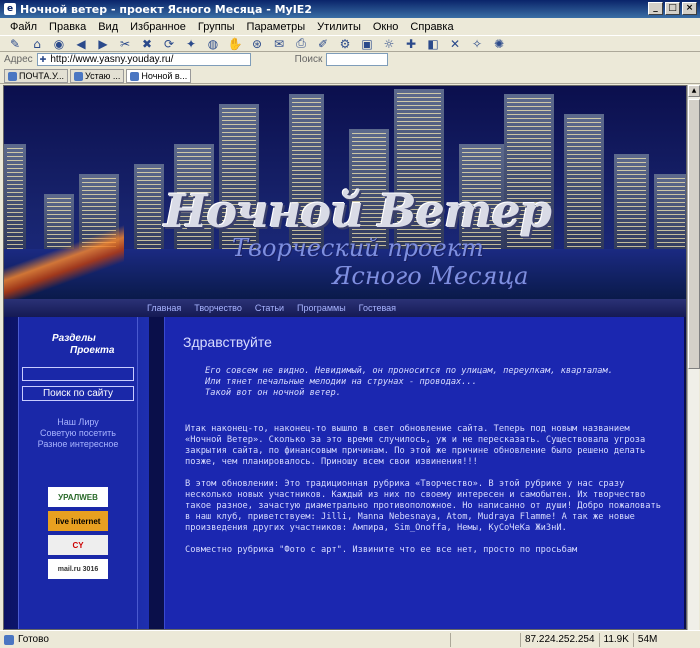 This screenshot has height=648, width=700. I want to click on counter-cy: CY, so click(78, 545).